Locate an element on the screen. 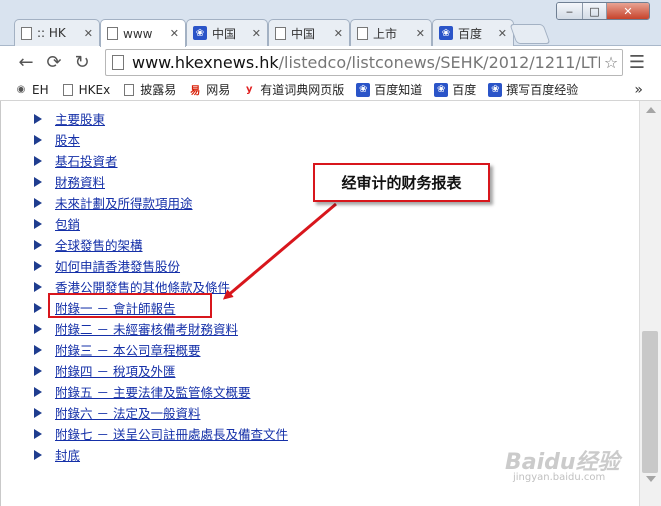 The image size is (661, 506). tab-3: ❀ 中国 ✕ is located at coordinates (227, 32).